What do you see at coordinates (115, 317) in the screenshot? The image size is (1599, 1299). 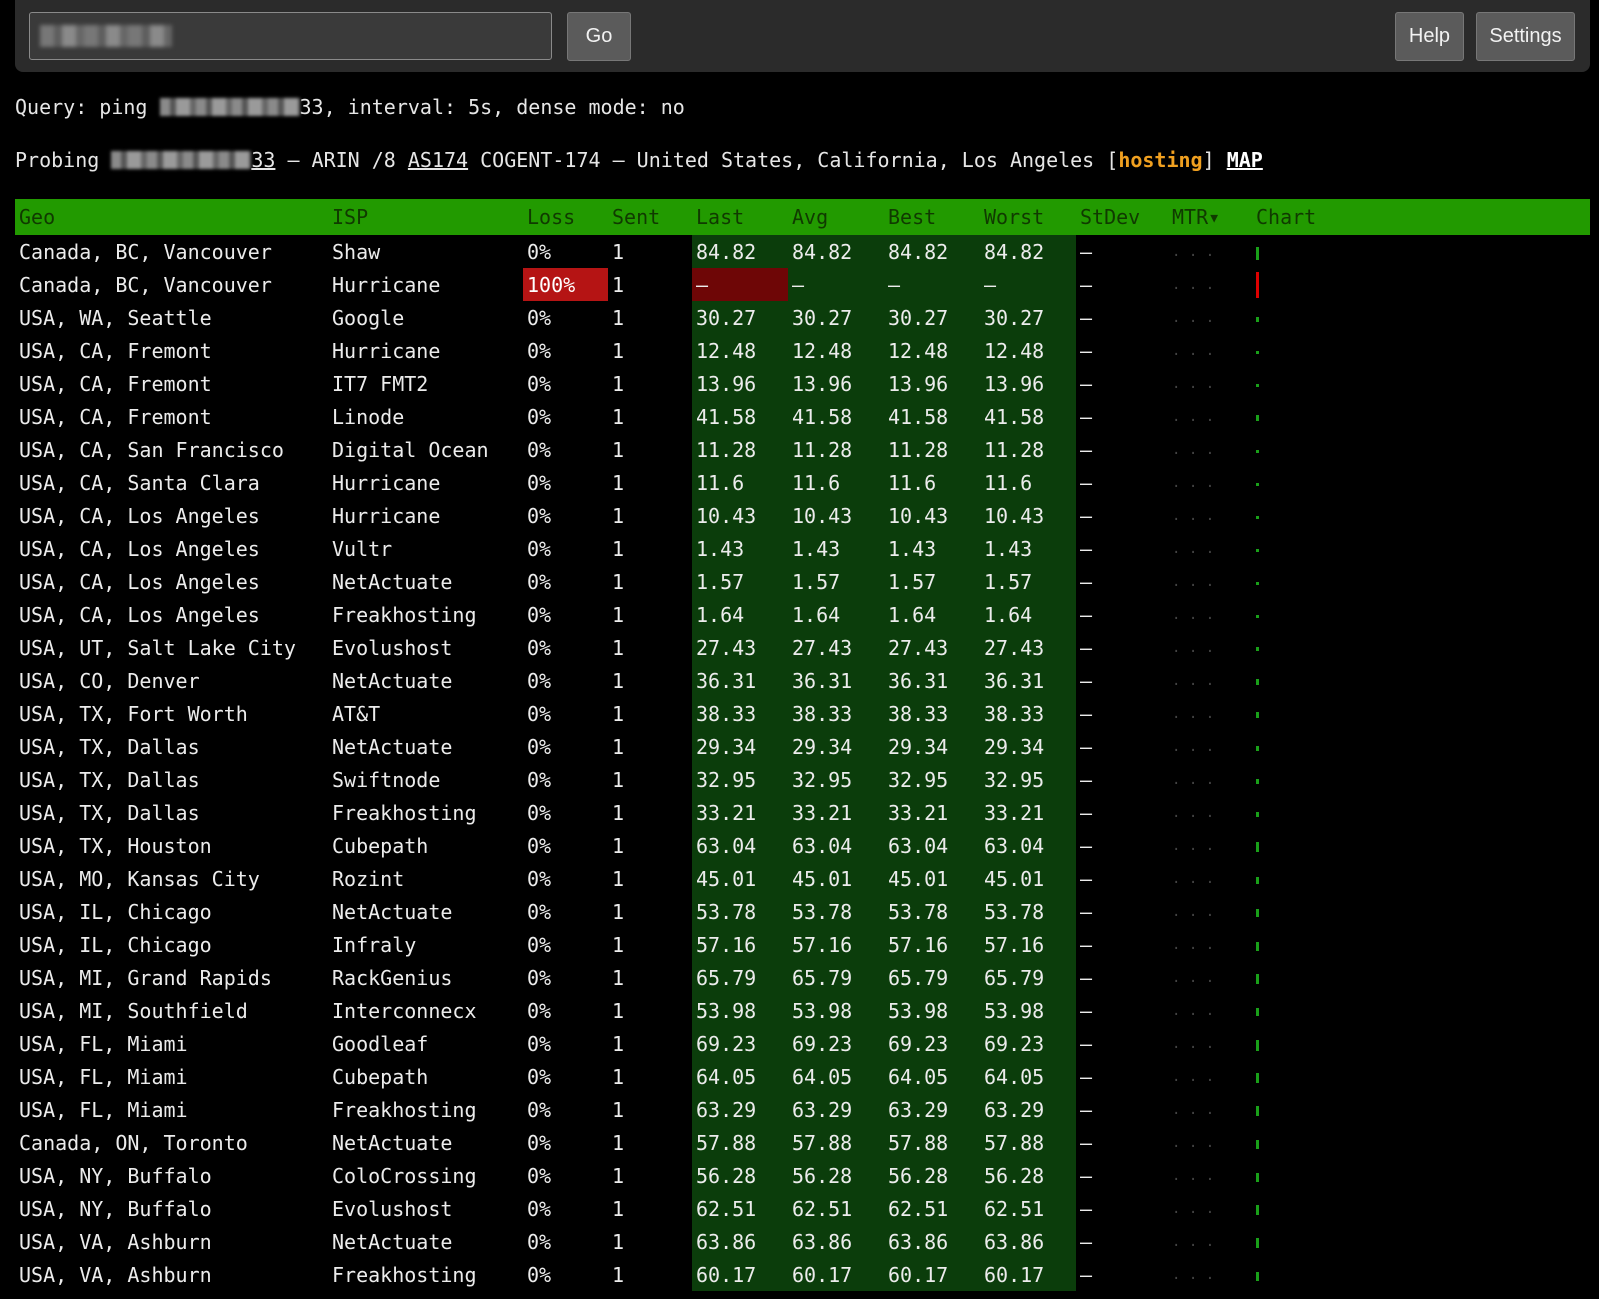 I see `cell-geo: USA, WA, Seattle` at bounding box center [115, 317].